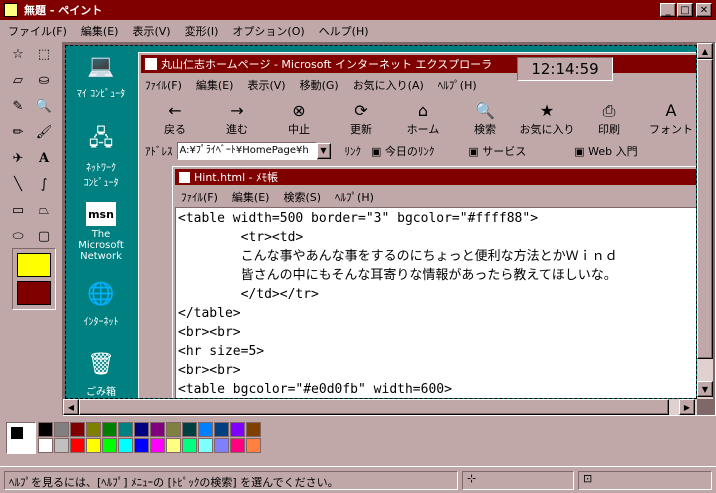 The width and height of the screenshot is (716, 493). I want to click on toolbar-button-back: ← 戻る, so click(175, 119).